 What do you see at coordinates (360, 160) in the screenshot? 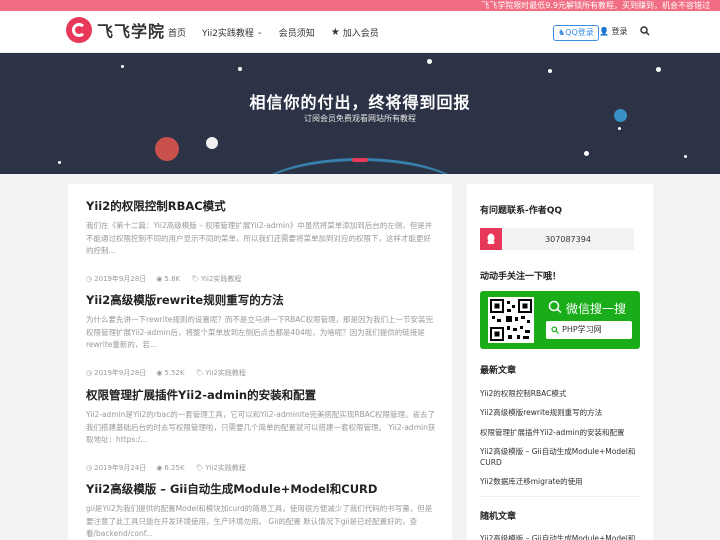
I see `hero-indicator` at bounding box center [360, 160].